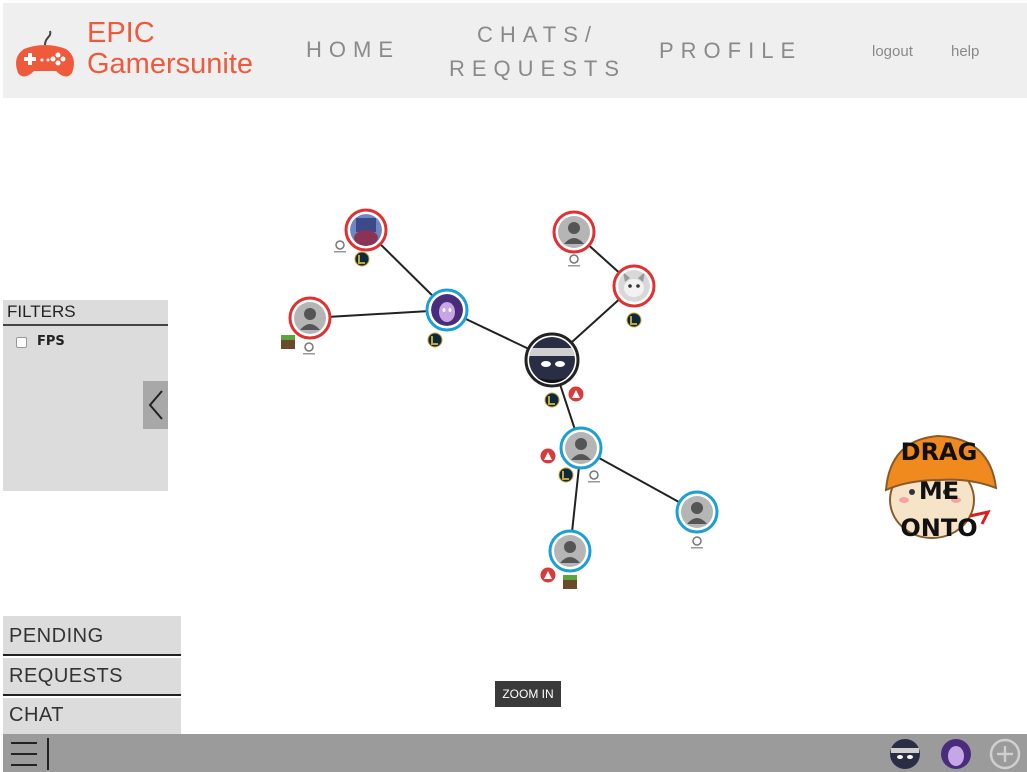 The height and width of the screenshot is (772, 1027). What do you see at coordinates (1005, 754) in the screenshot?
I see `add-icon` at bounding box center [1005, 754].